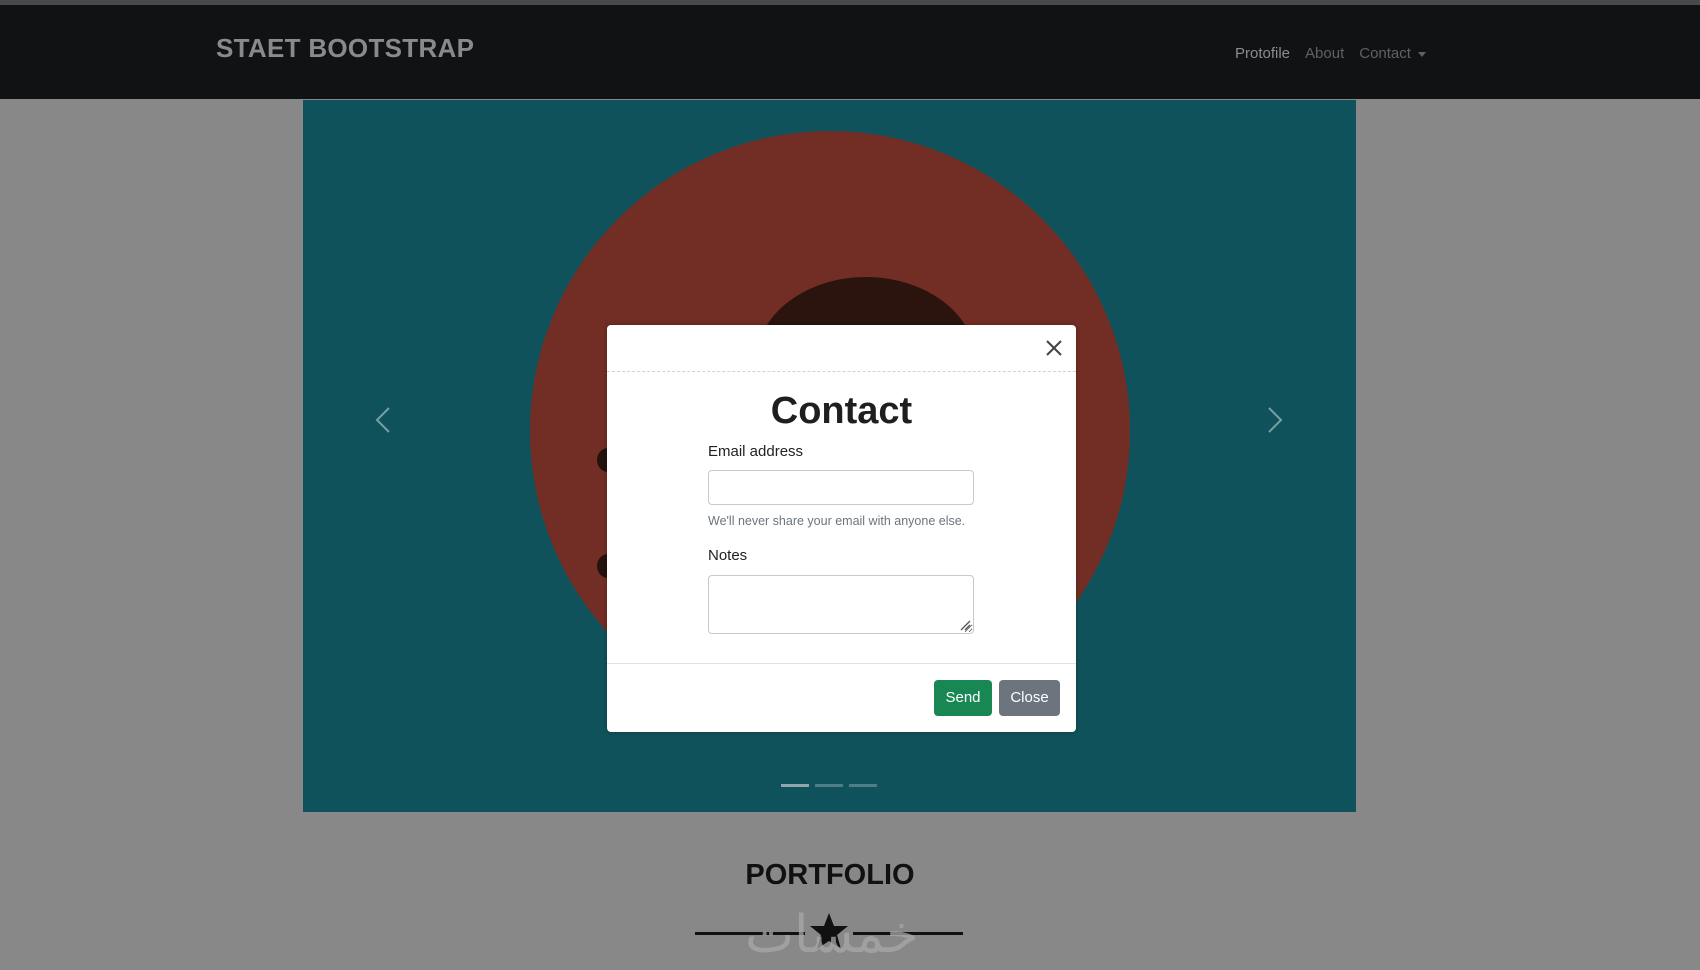 This screenshot has height=970, width=1700. I want to click on nav-item-contact: Contact, so click(1392, 53).